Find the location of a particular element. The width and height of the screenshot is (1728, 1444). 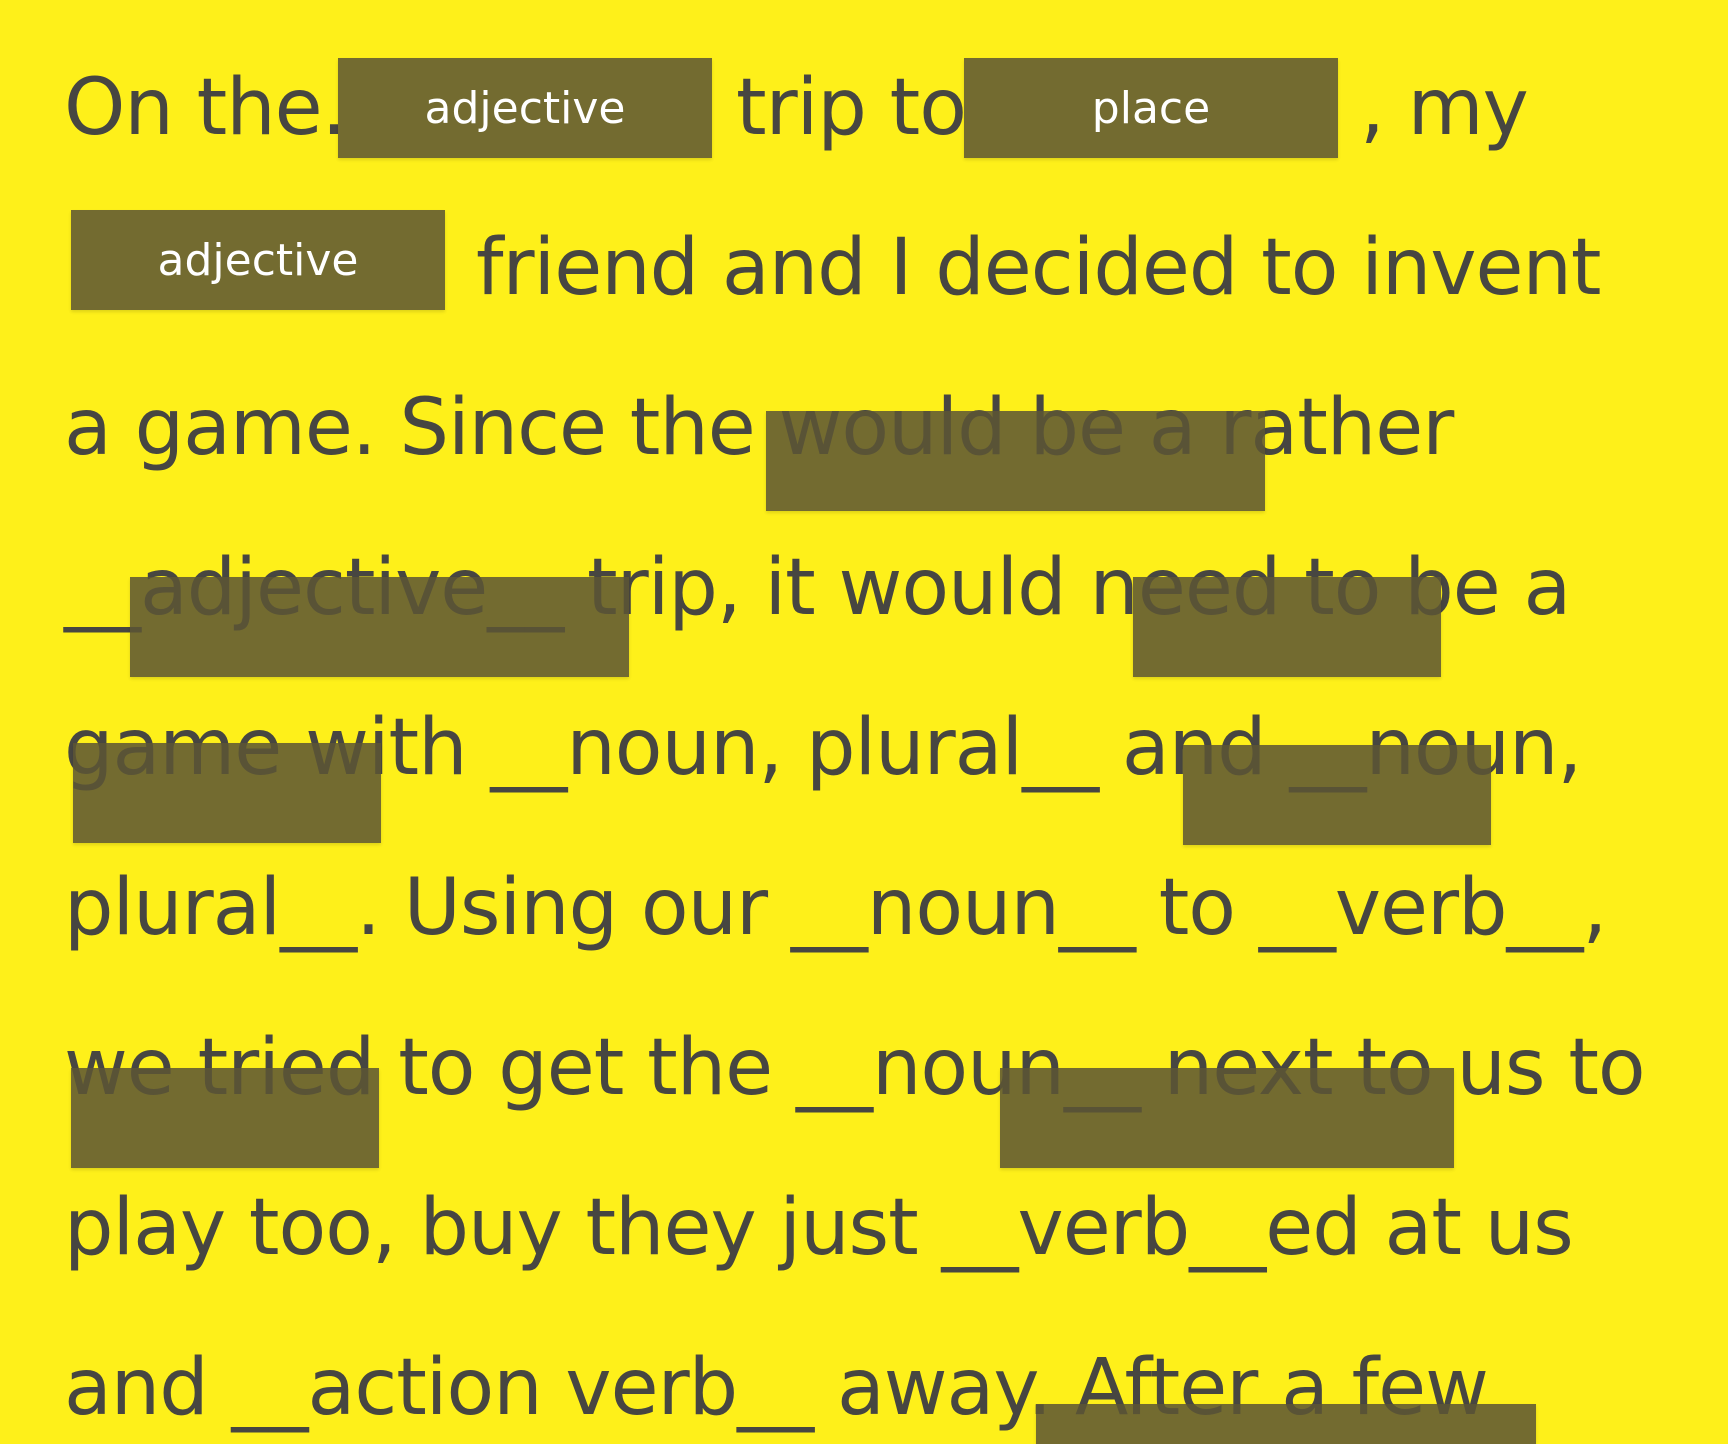

story-line-1-end: , my is located at coordinates (1444, 108).